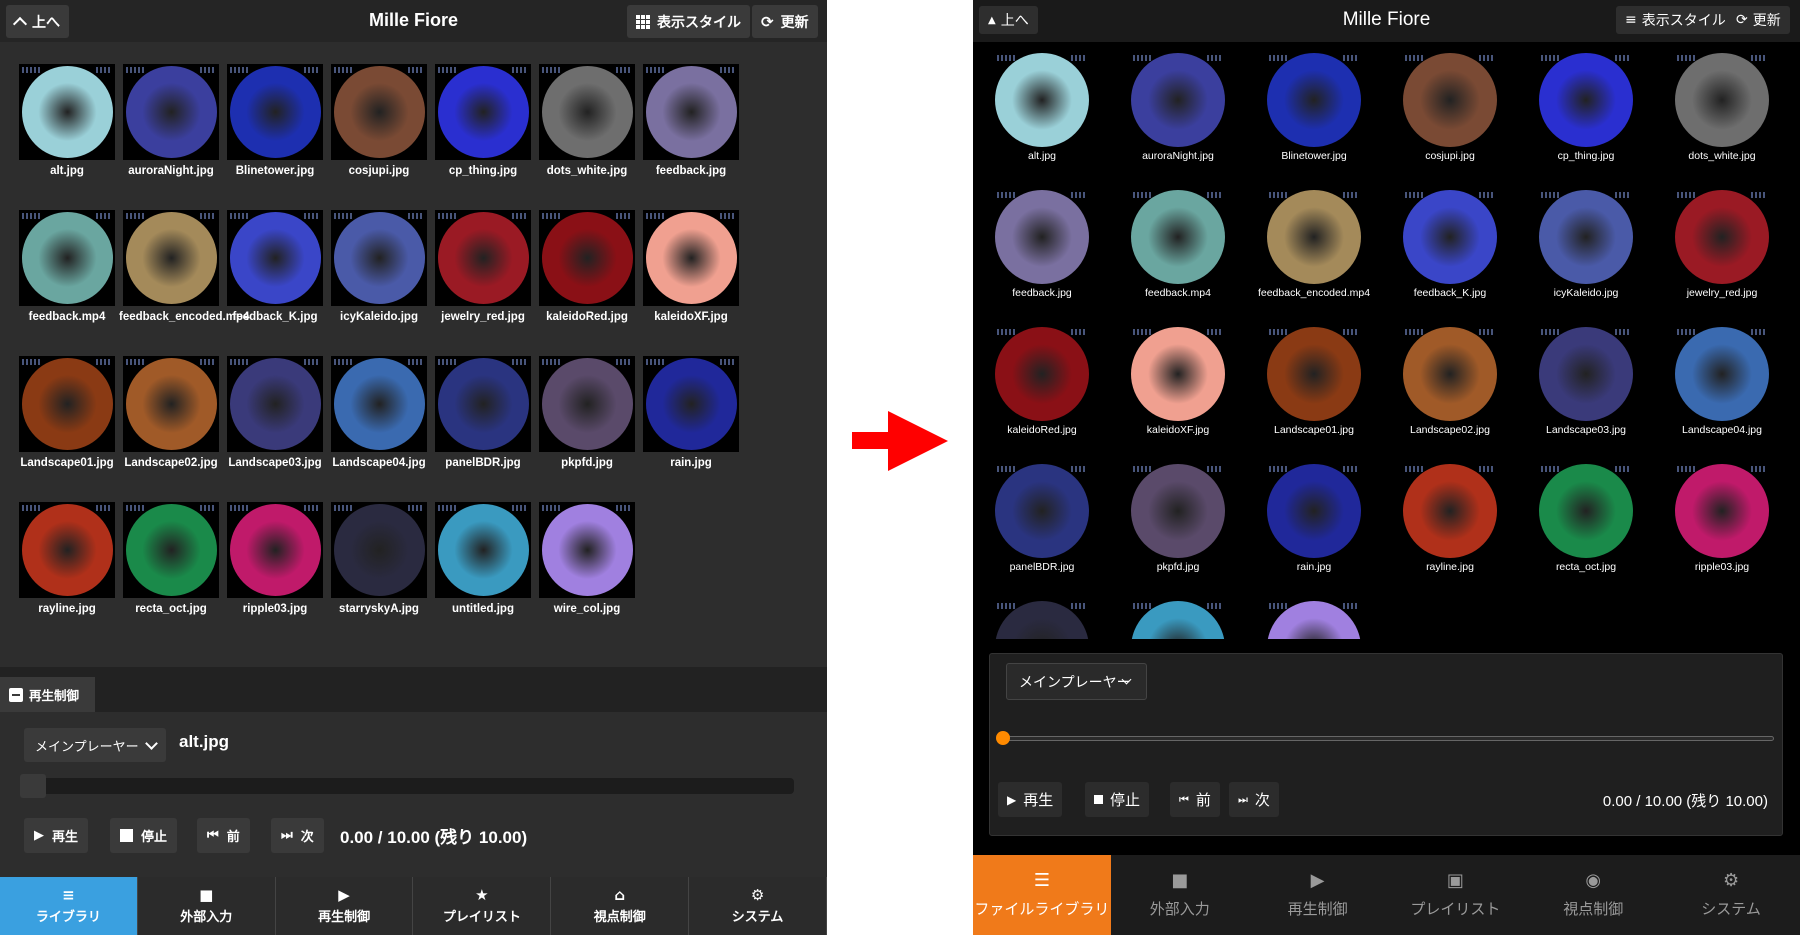 This screenshot has height=935, width=1800. I want to click on nav-tab: ★ プレイリスト, so click(482, 906).